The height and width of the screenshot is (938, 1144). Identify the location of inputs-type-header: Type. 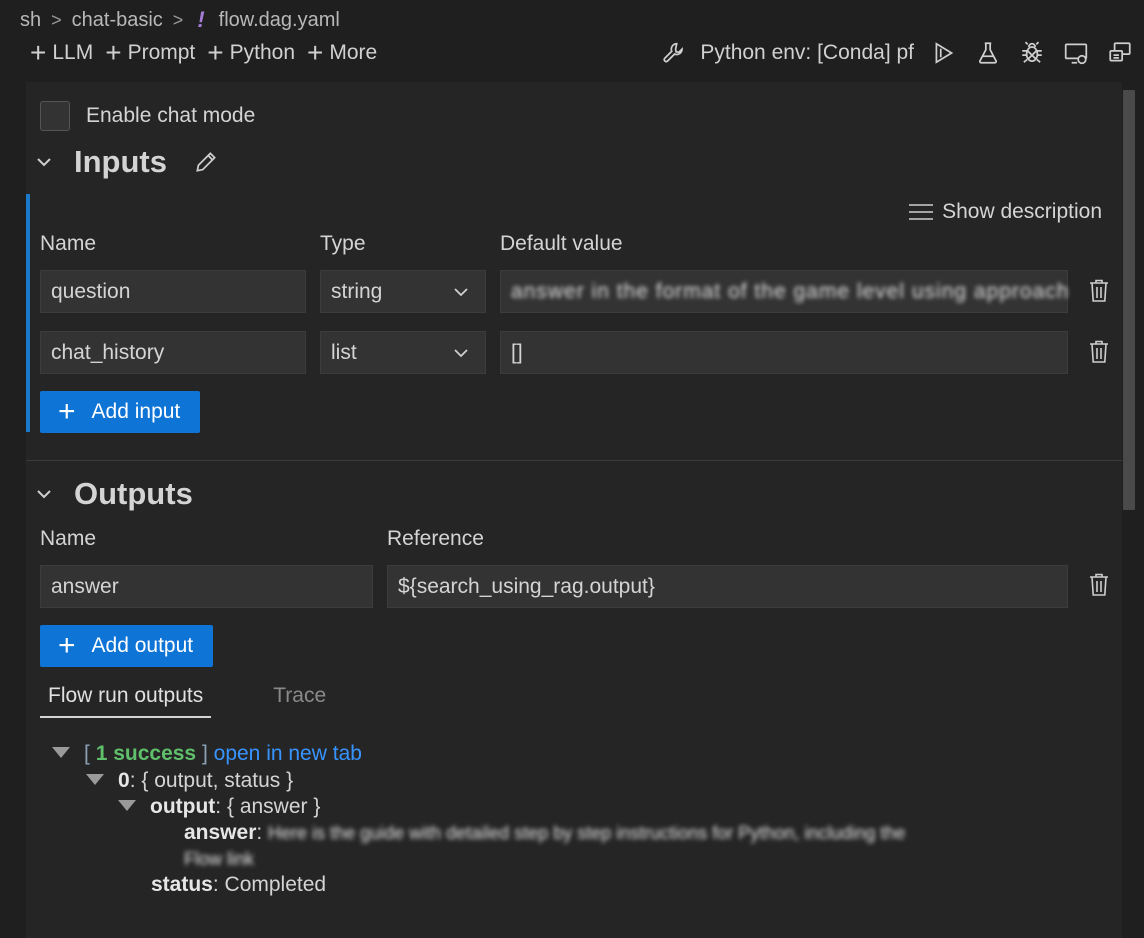
(343, 243).